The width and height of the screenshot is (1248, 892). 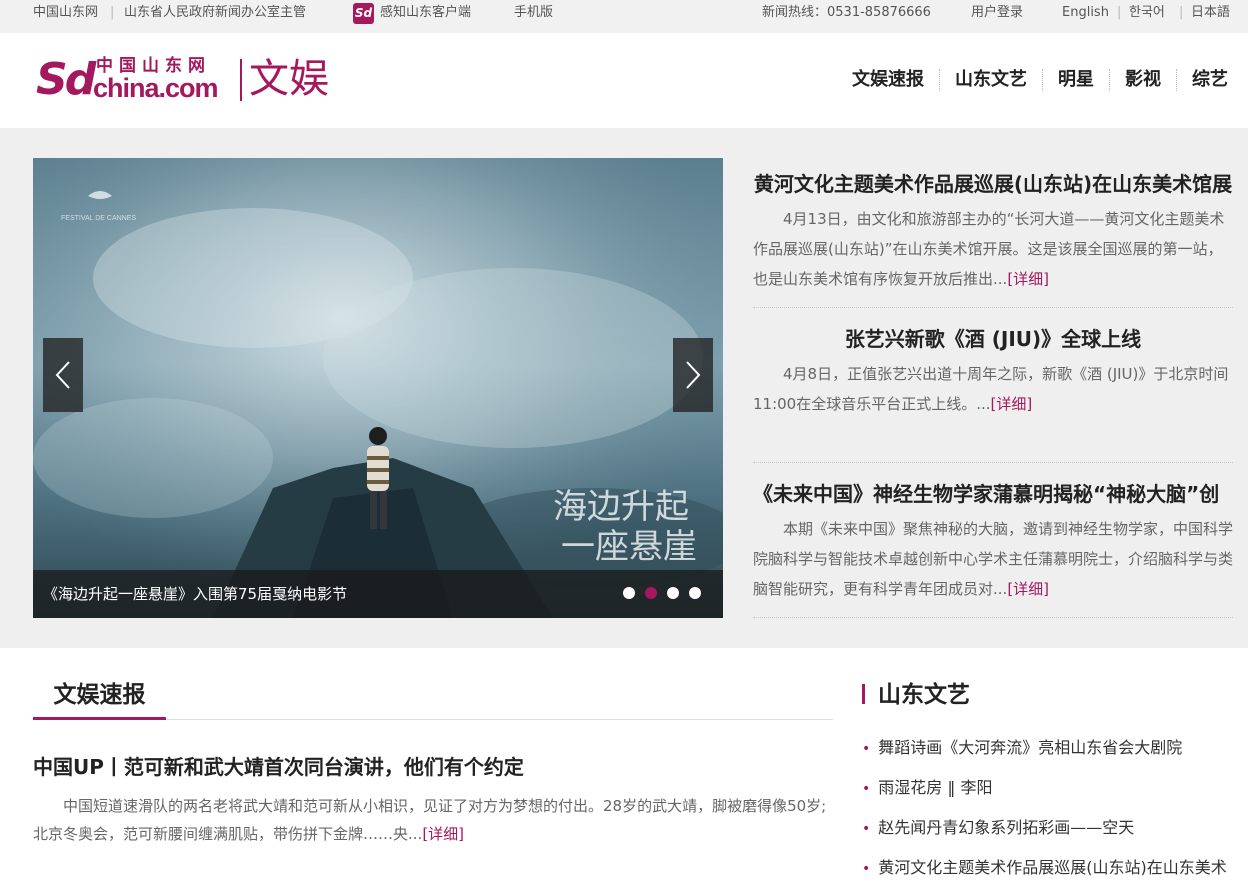 What do you see at coordinates (1202, 80) in the screenshot?
I see `nav-item-variety: 综艺` at bounding box center [1202, 80].